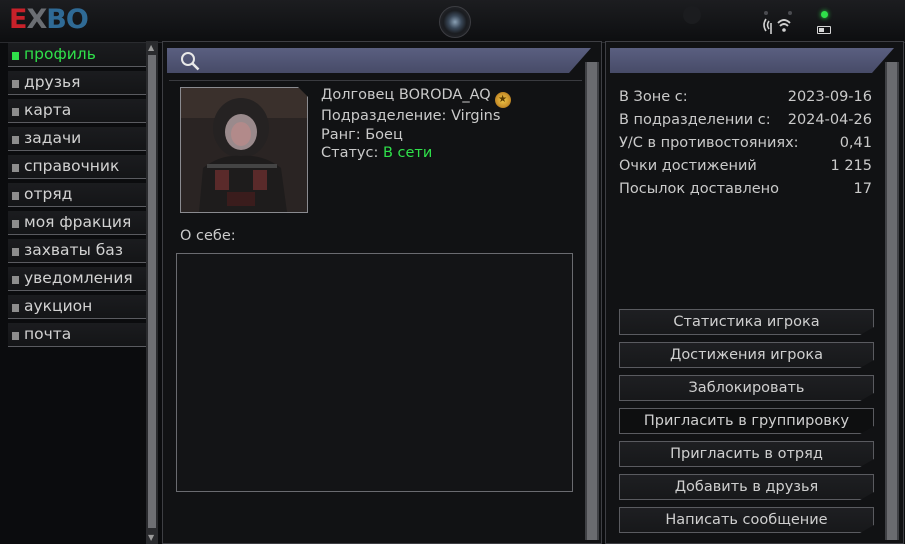 The height and width of the screenshot is (544, 905). Describe the element at coordinates (692, 15) in the screenshot. I see `sensor-icon` at that location.